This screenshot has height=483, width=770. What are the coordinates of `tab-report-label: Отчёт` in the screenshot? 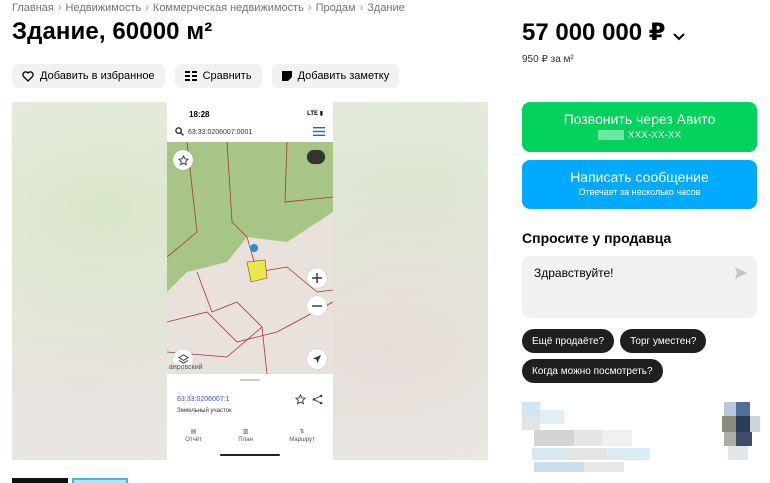 It's located at (193, 440).